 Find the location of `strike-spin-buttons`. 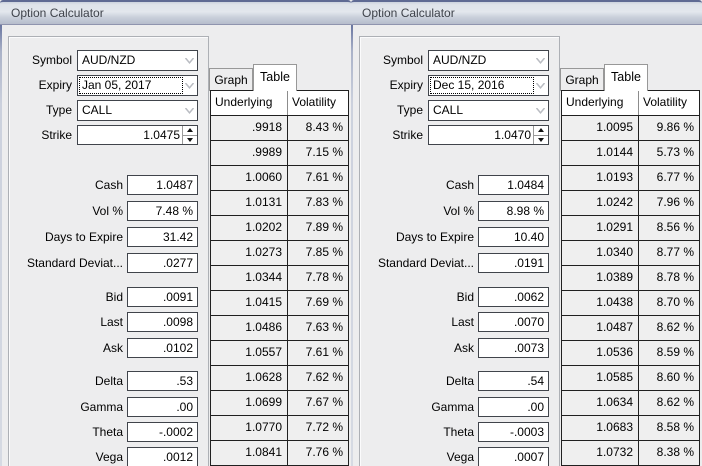

strike-spin-buttons is located at coordinates (540, 135).